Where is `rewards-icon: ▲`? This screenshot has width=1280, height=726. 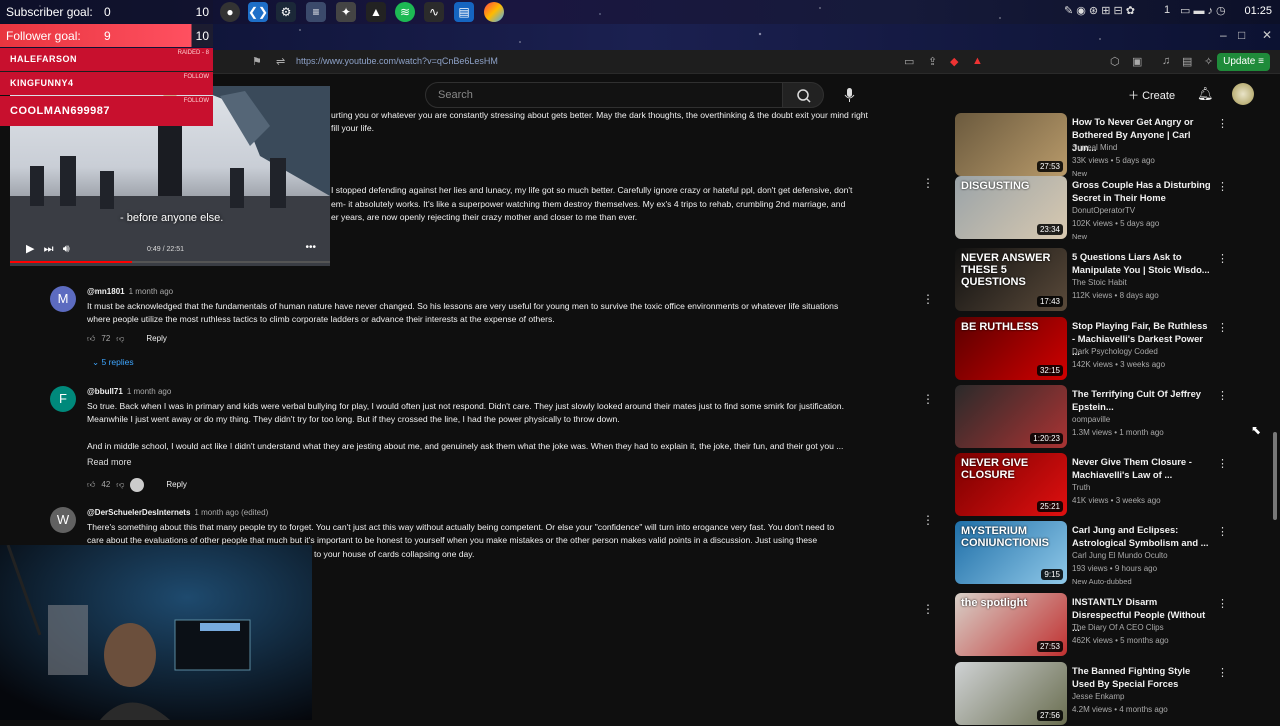
rewards-icon: ▲ is located at coordinates (977, 61).